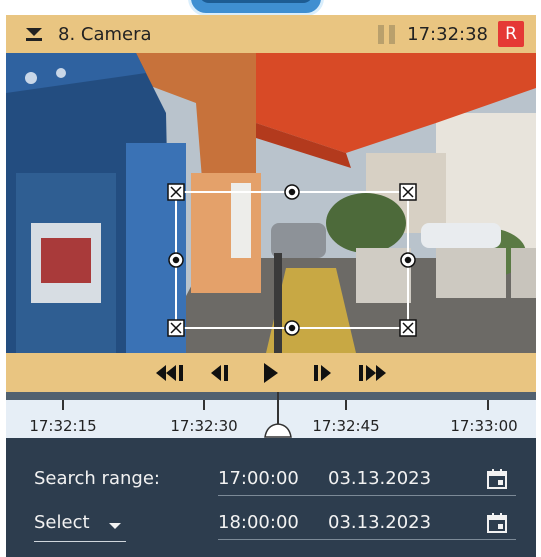  What do you see at coordinates (63, 426) in the screenshot?
I see `timeline-tick-label: 17:32:15` at bounding box center [63, 426].